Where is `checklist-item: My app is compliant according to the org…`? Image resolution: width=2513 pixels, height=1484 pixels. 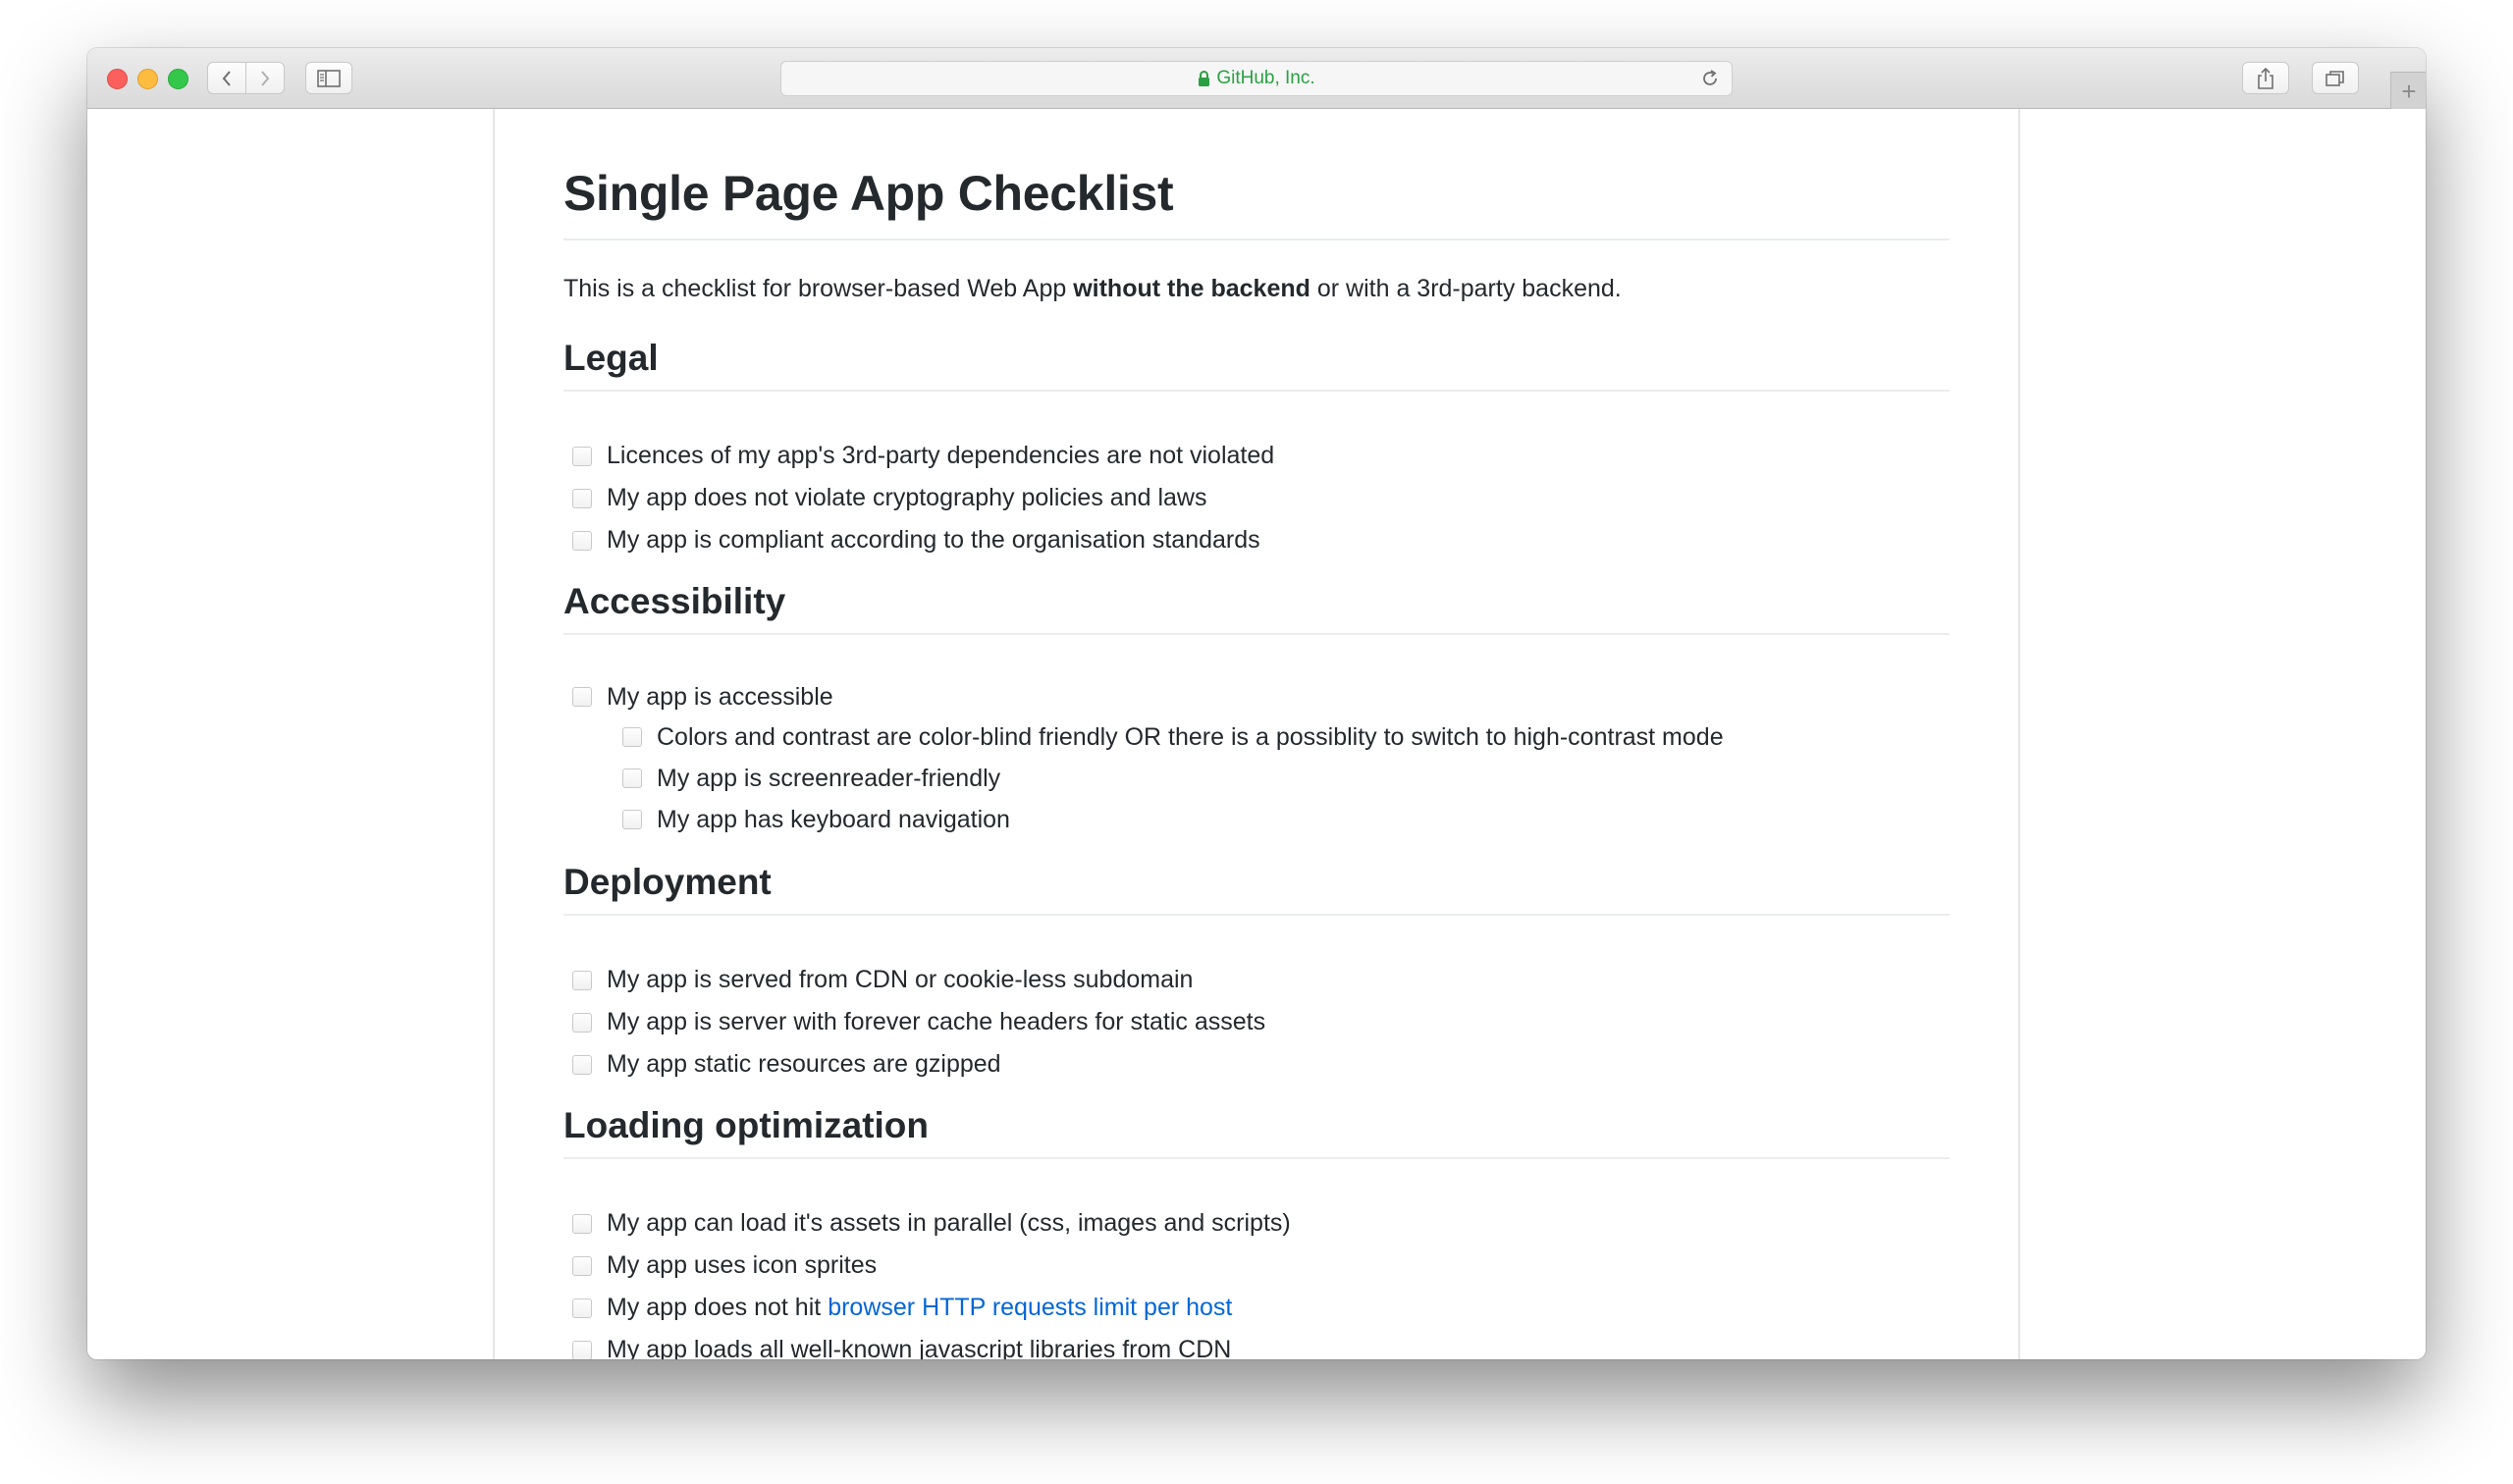
checklist-item: My app is compliant according to the org… is located at coordinates (919, 540).